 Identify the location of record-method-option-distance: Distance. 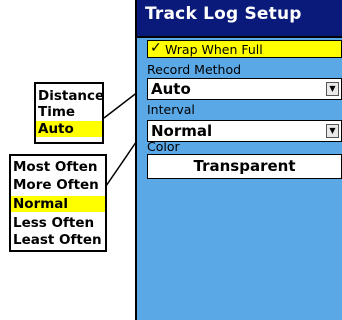
(70, 96).